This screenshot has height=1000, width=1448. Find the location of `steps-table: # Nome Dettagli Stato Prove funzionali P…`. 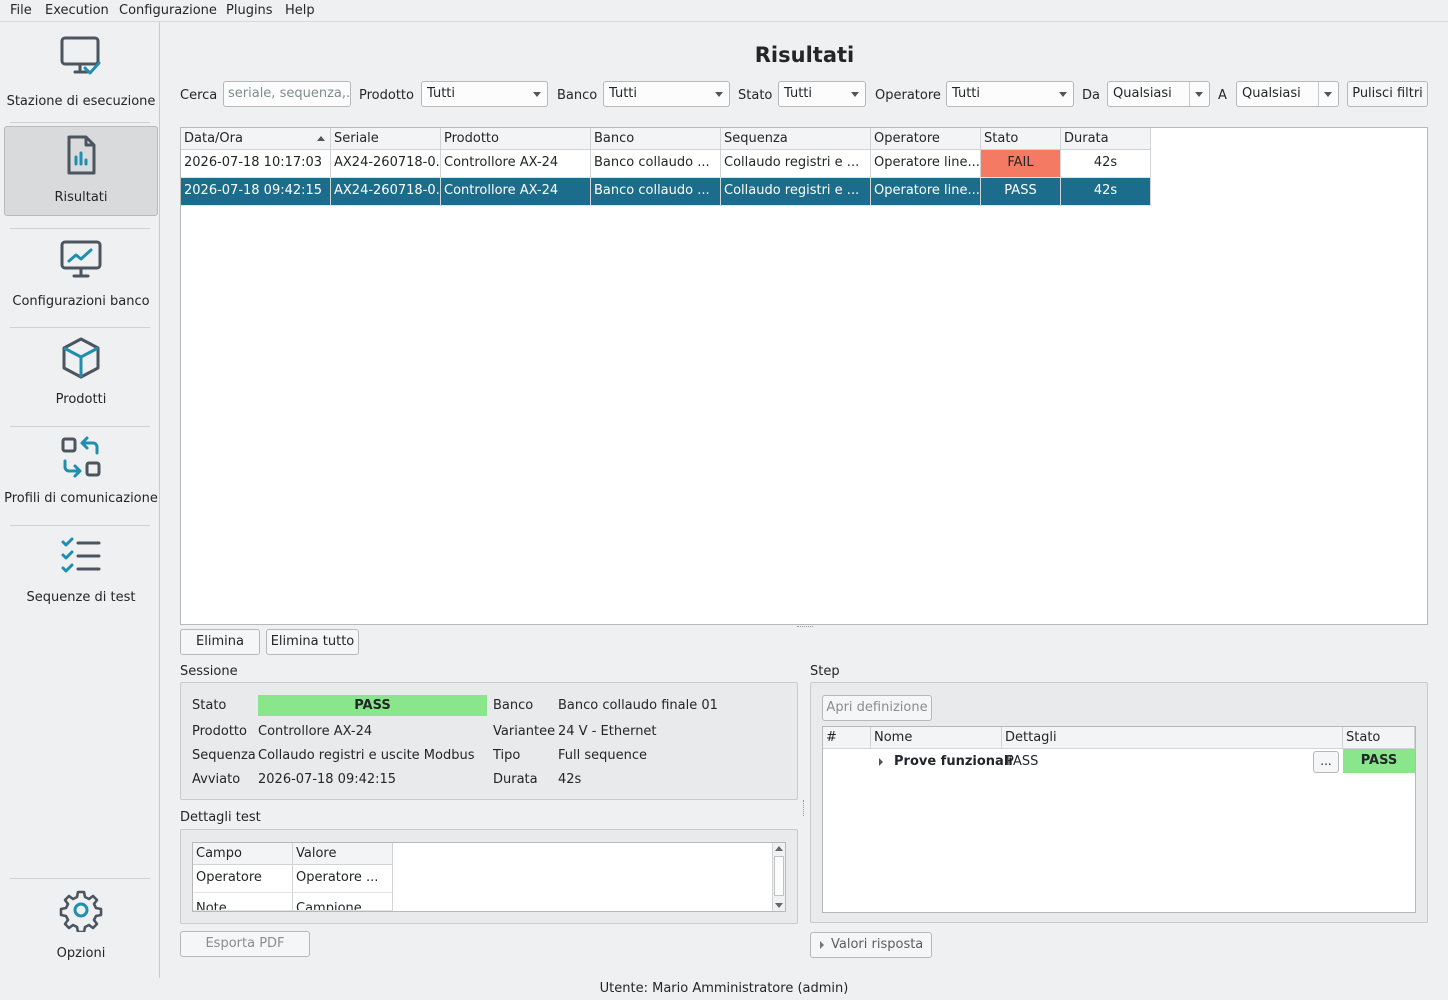

steps-table: # Nome Dettagli Stato Prove funzionali P… is located at coordinates (1119, 819).